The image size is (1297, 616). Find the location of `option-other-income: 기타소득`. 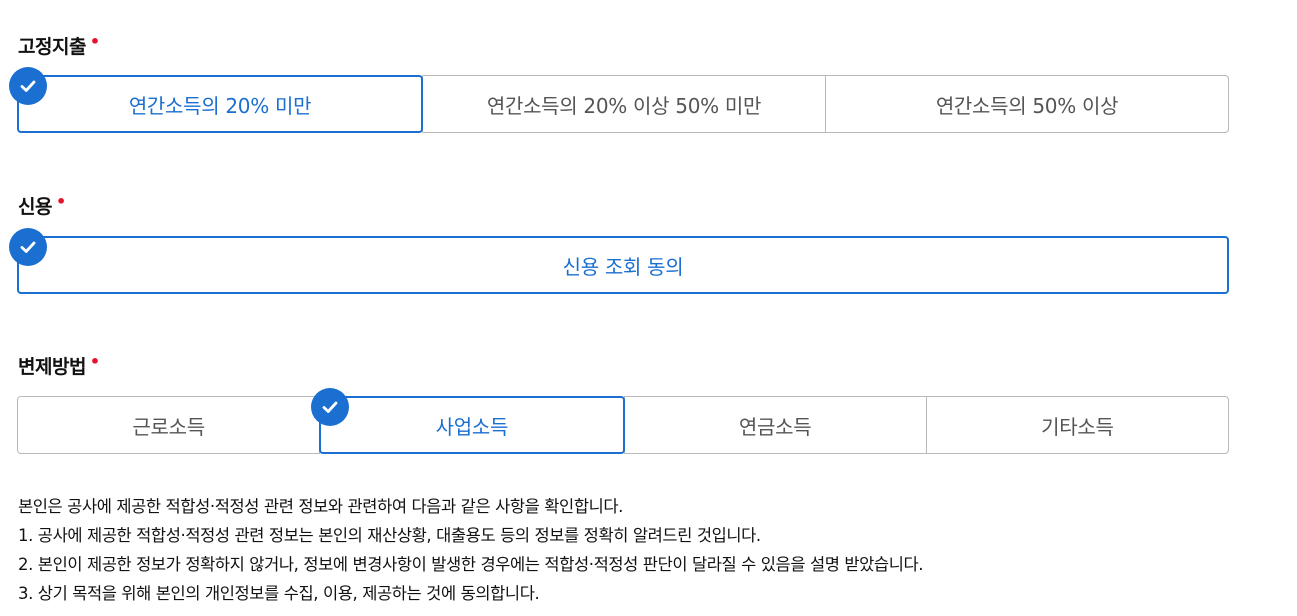

option-other-income: 기타소득 is located at coordinates (1077, 425).